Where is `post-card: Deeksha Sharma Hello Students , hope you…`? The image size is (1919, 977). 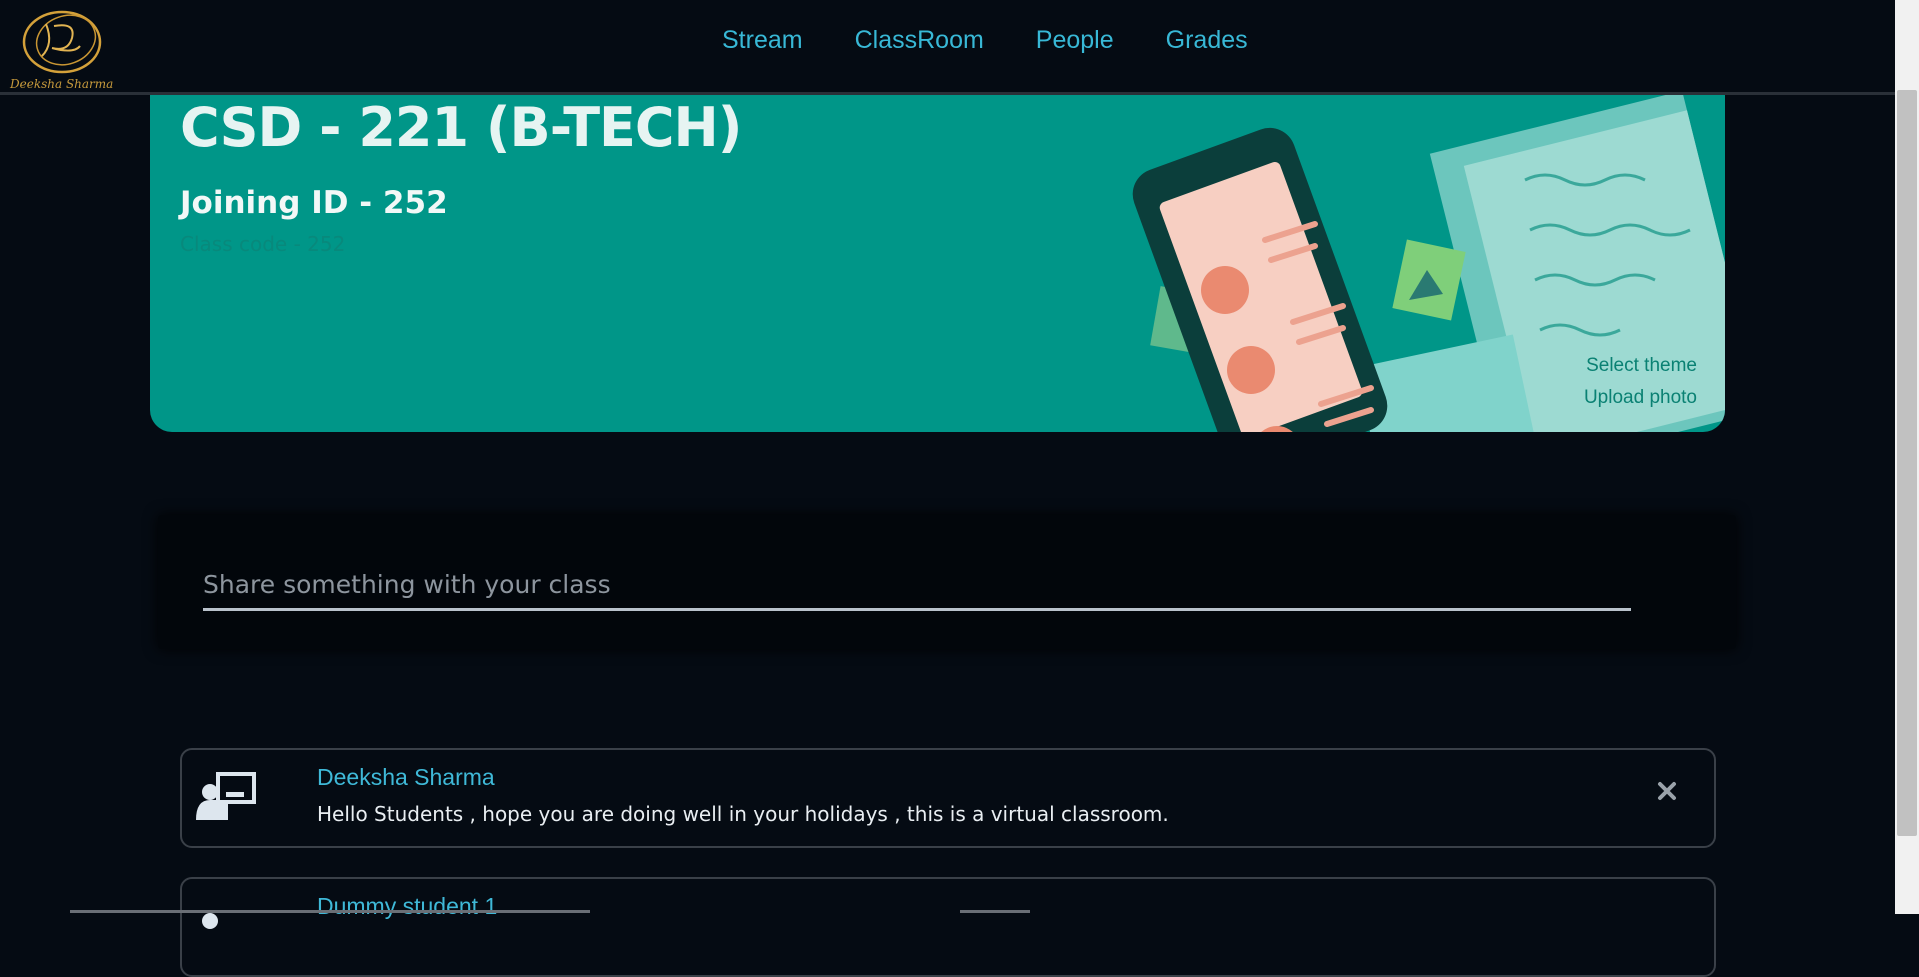
post-card: Deeksha Sharma Hello Students , hope you… is located at coordinates (948, 798).